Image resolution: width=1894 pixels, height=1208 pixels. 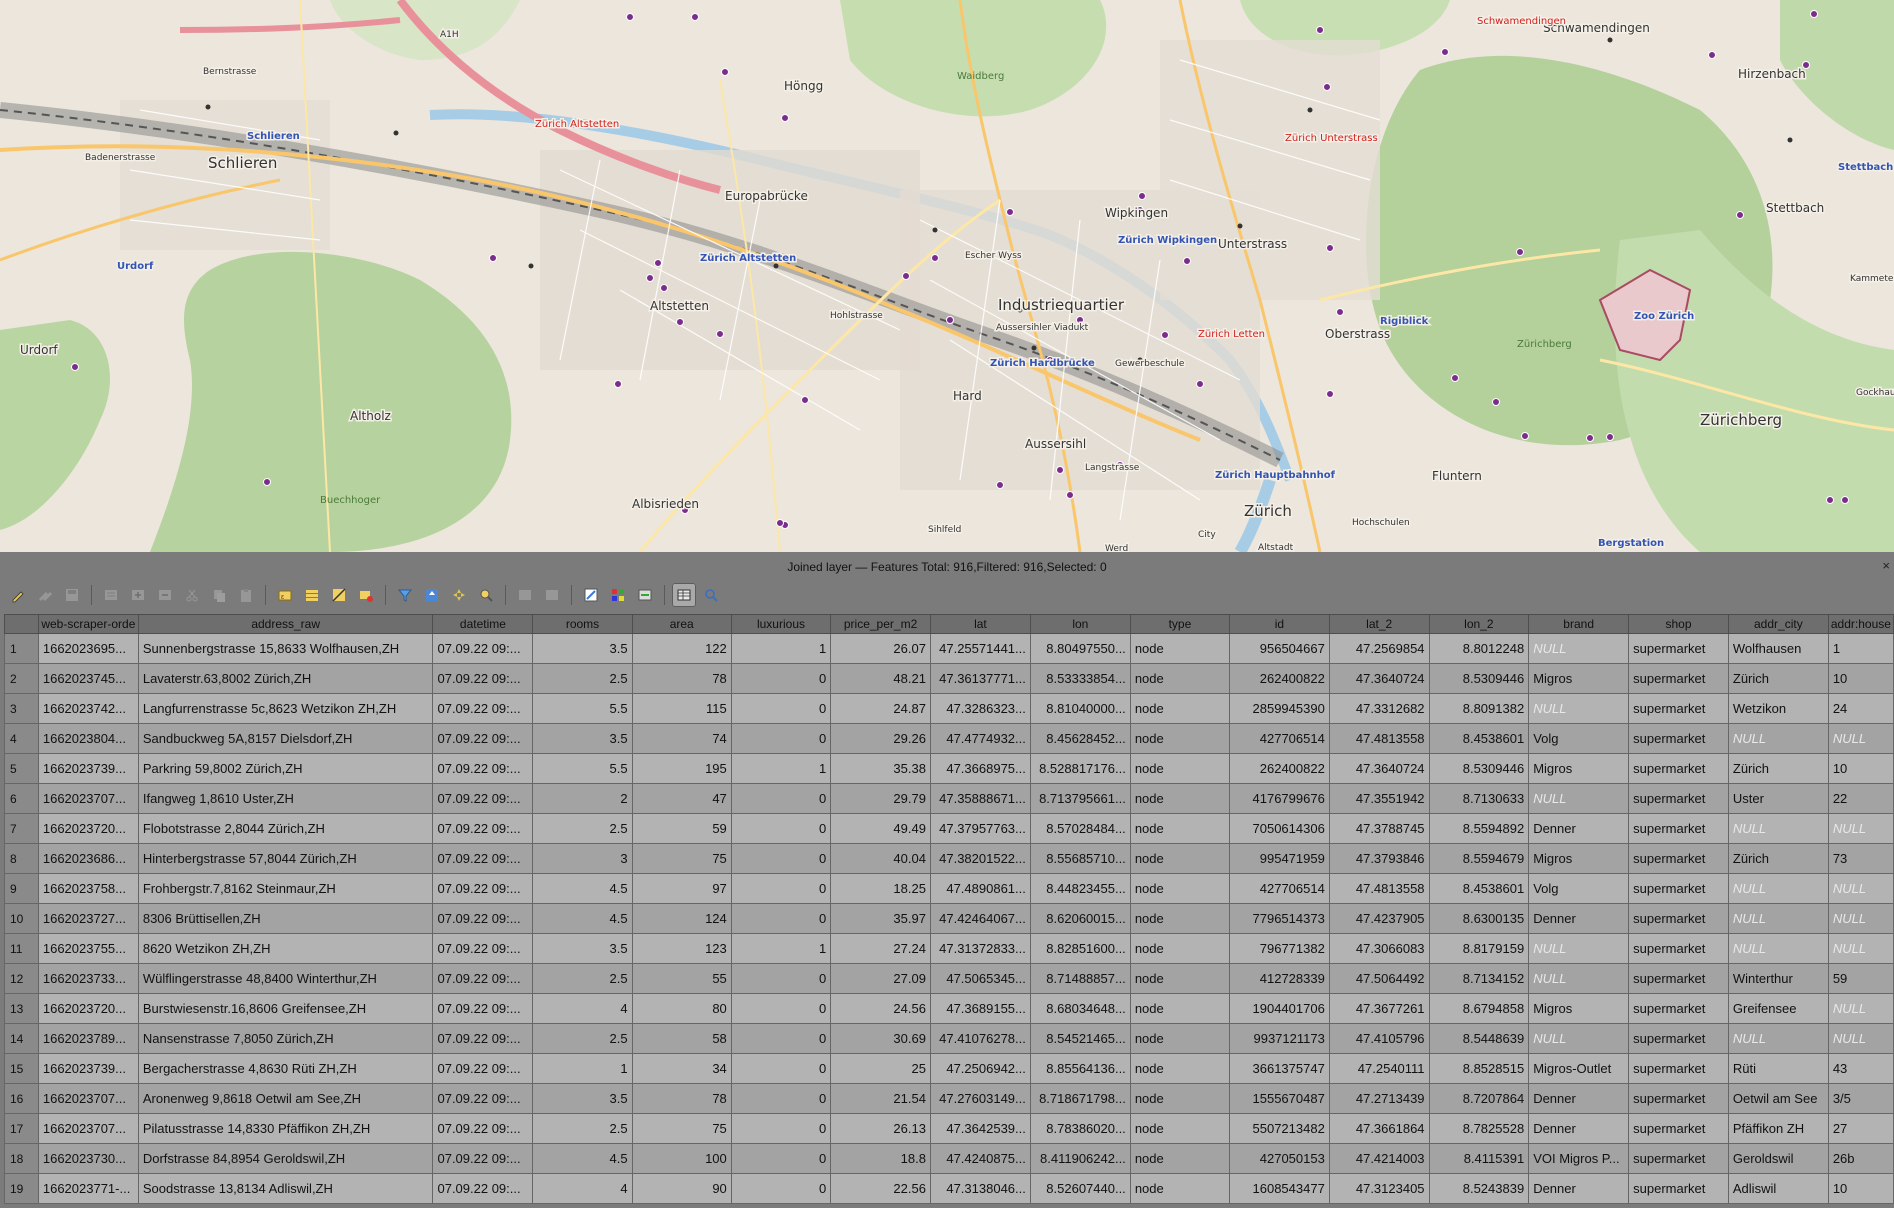 What do you see at coordinates (21, 1038) in the screenshot?
I see `row-number: 14` at bounding box center [21, 1038].